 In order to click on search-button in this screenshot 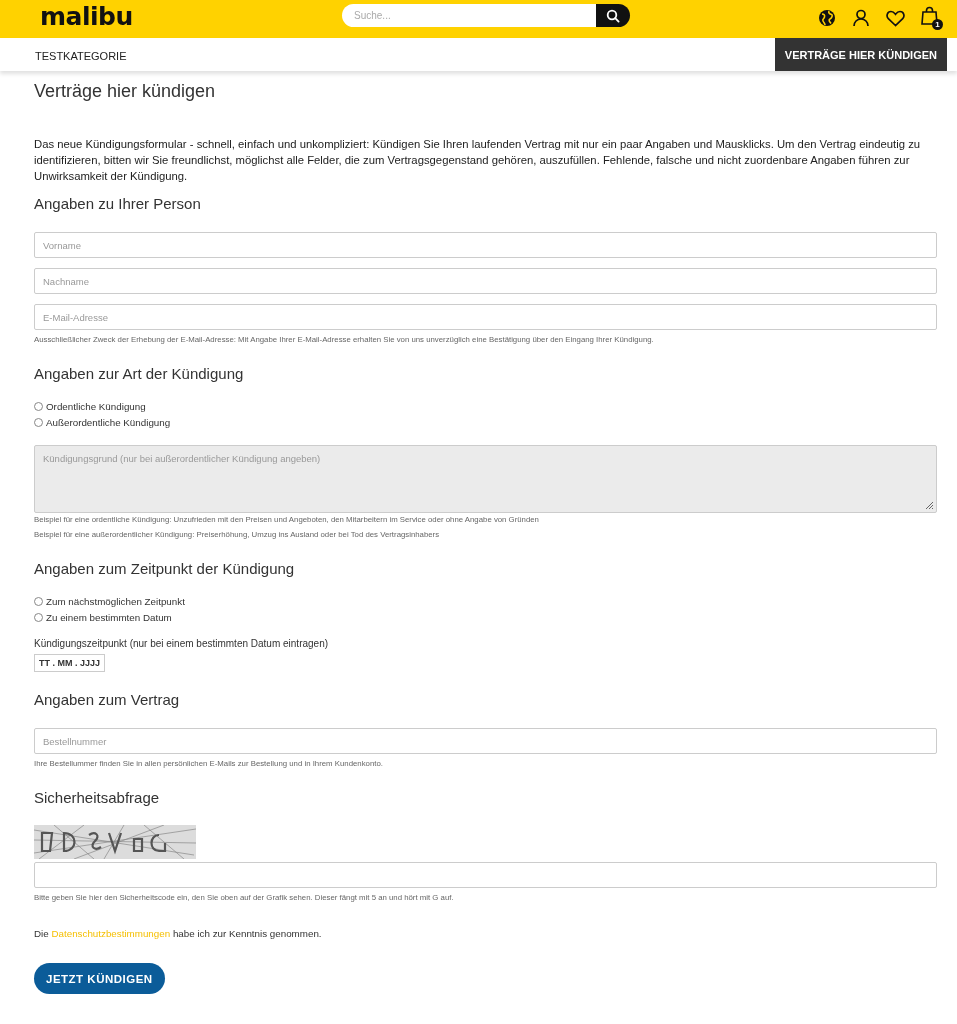, I will do `click(613, 15)`.